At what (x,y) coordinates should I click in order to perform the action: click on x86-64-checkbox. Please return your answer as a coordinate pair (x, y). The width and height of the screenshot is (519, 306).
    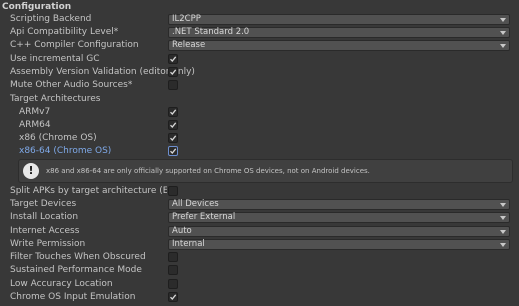
    Looking at the image, I should click on (173, 151).